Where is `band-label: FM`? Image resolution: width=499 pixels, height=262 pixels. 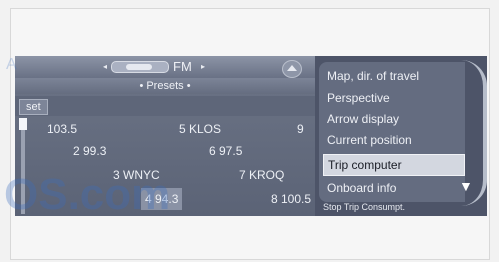
band-label: FM is located at coordinates (182, 66).